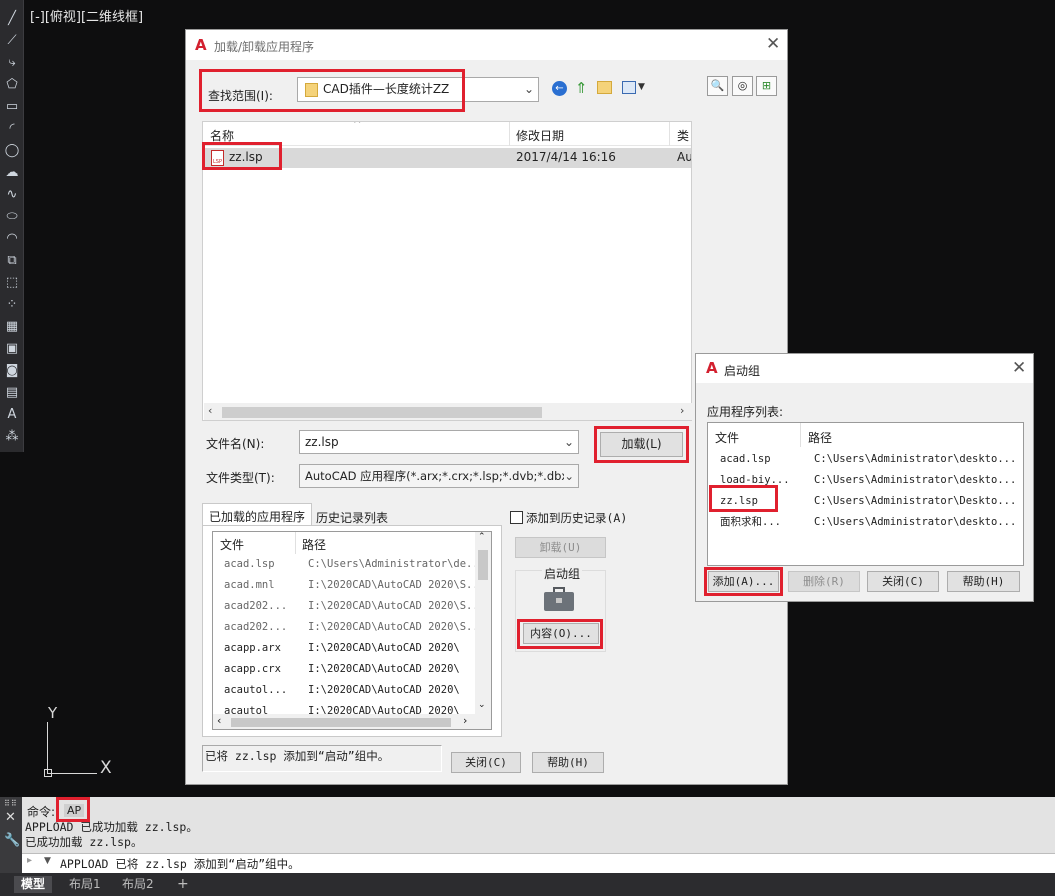 The image size is (1055, 896). I want to click on table-icon: ▤, so click(12, 393).